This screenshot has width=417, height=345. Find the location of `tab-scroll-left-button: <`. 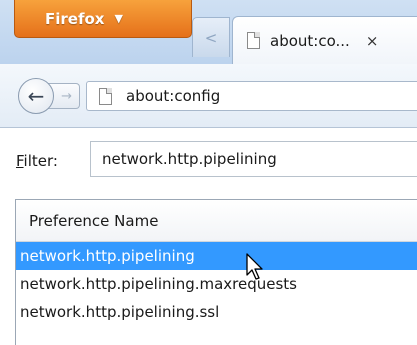

tab-scroll-left-button: < is located at coordinates (211, 37).